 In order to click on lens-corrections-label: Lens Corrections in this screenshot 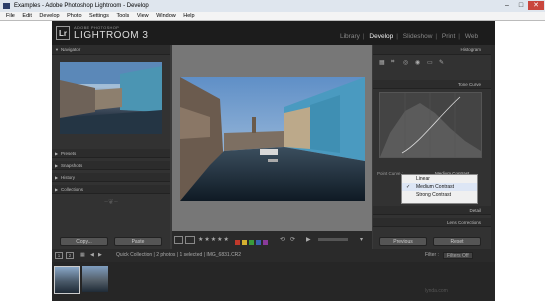, I will do `click(463, 222)`.